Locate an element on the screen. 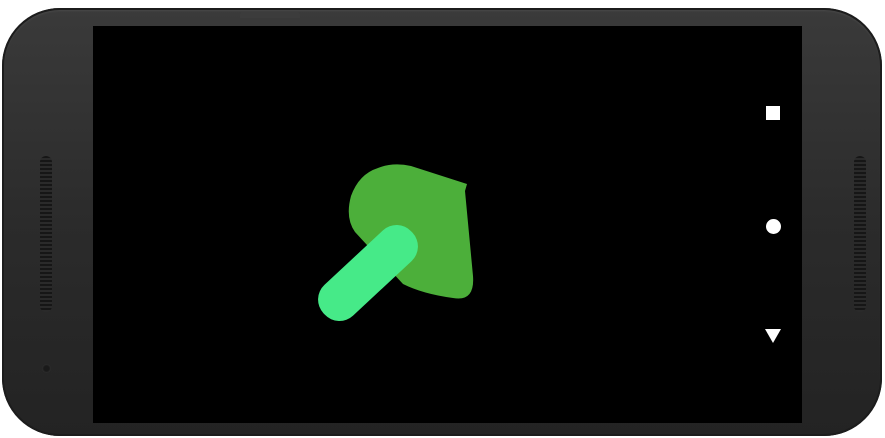  navigation-bar is located at coordinates (772, 224).